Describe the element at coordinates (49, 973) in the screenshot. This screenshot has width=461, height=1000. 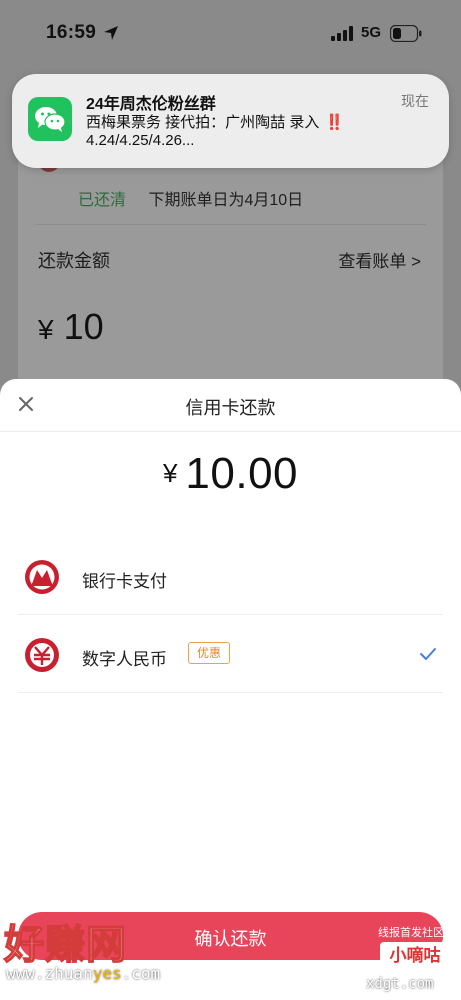
I see `watermark-url-prefix: www.zhuan` at that location.